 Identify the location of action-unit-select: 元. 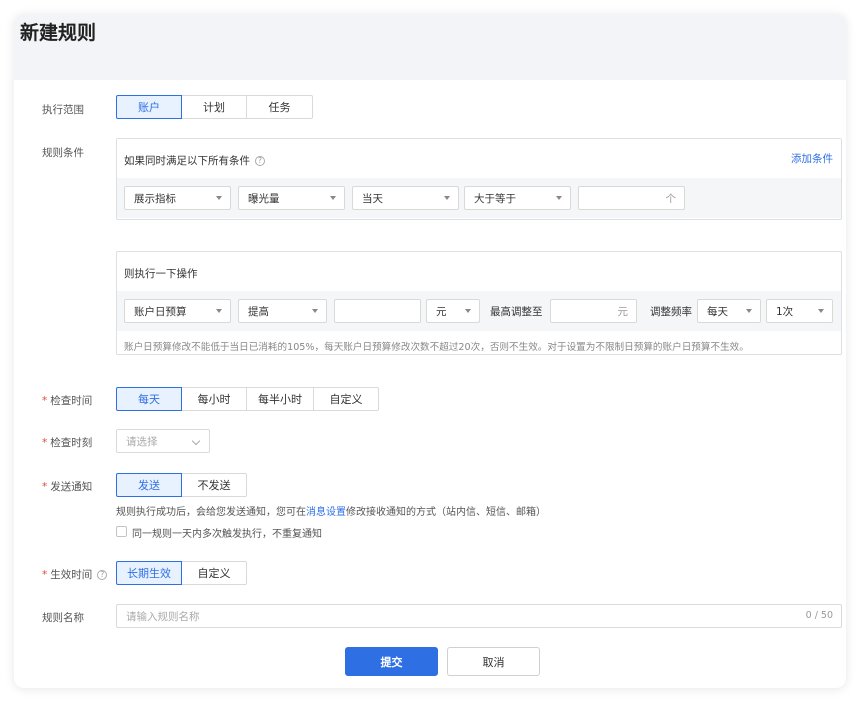
(453, 311).